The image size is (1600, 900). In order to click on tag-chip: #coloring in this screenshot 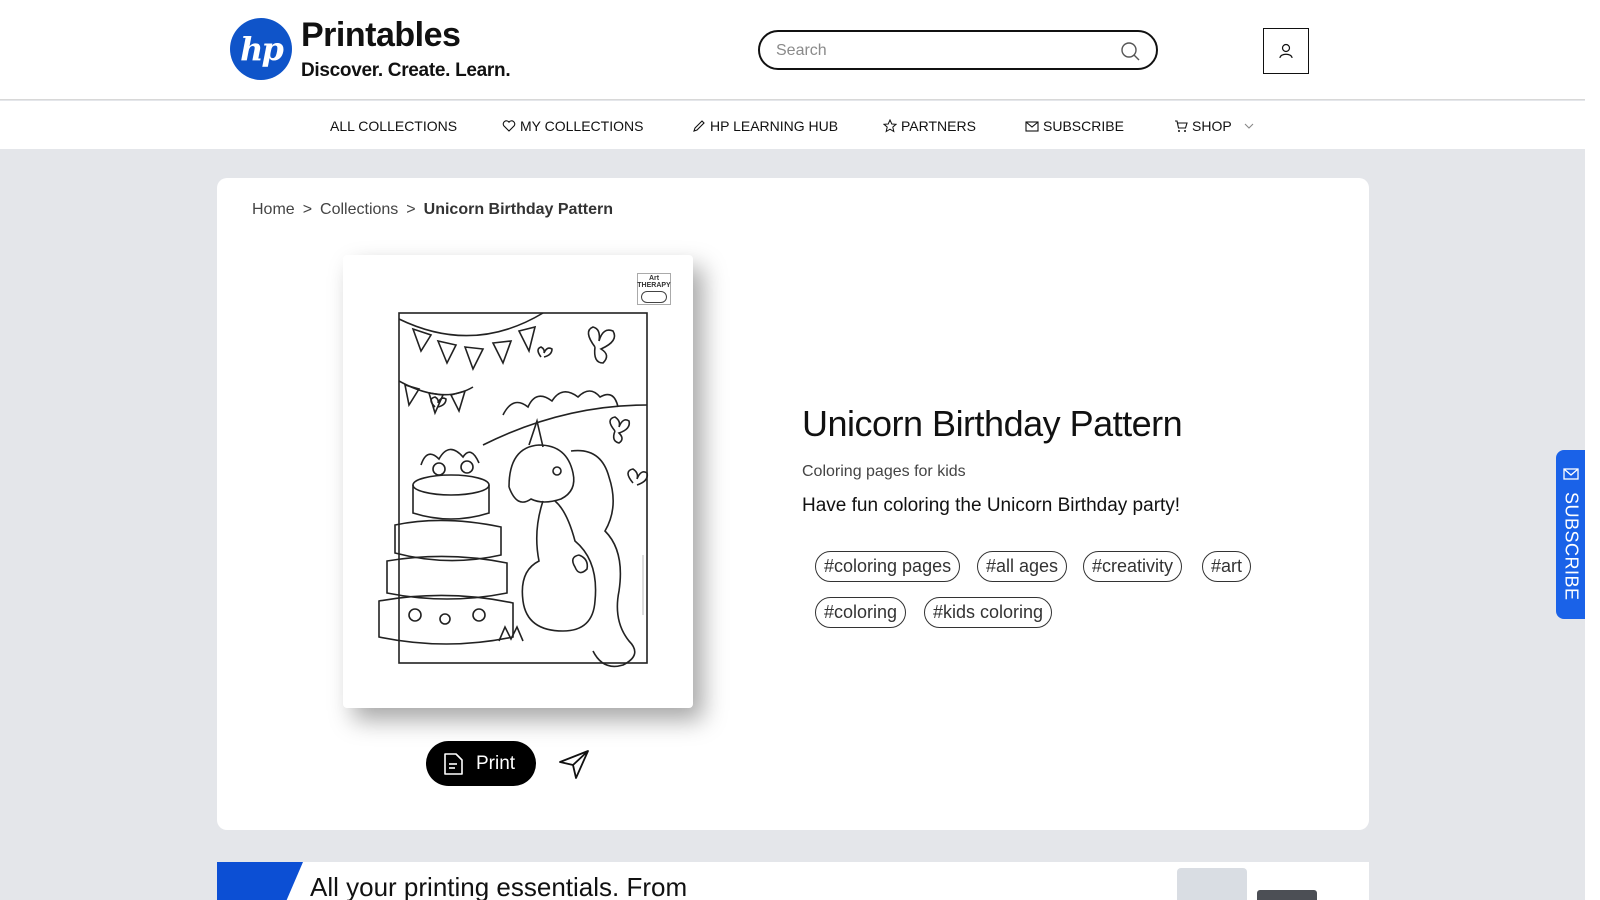, I will do `click(861, 612)`.